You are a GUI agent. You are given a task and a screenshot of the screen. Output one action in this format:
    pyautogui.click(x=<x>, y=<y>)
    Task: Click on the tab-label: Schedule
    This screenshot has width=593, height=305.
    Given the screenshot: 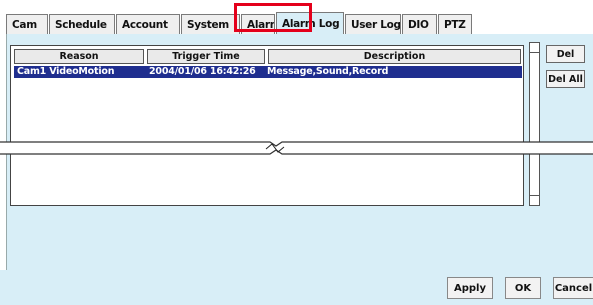 What is the action you would take?
    pyautogui.click(x=81, y=24)
    